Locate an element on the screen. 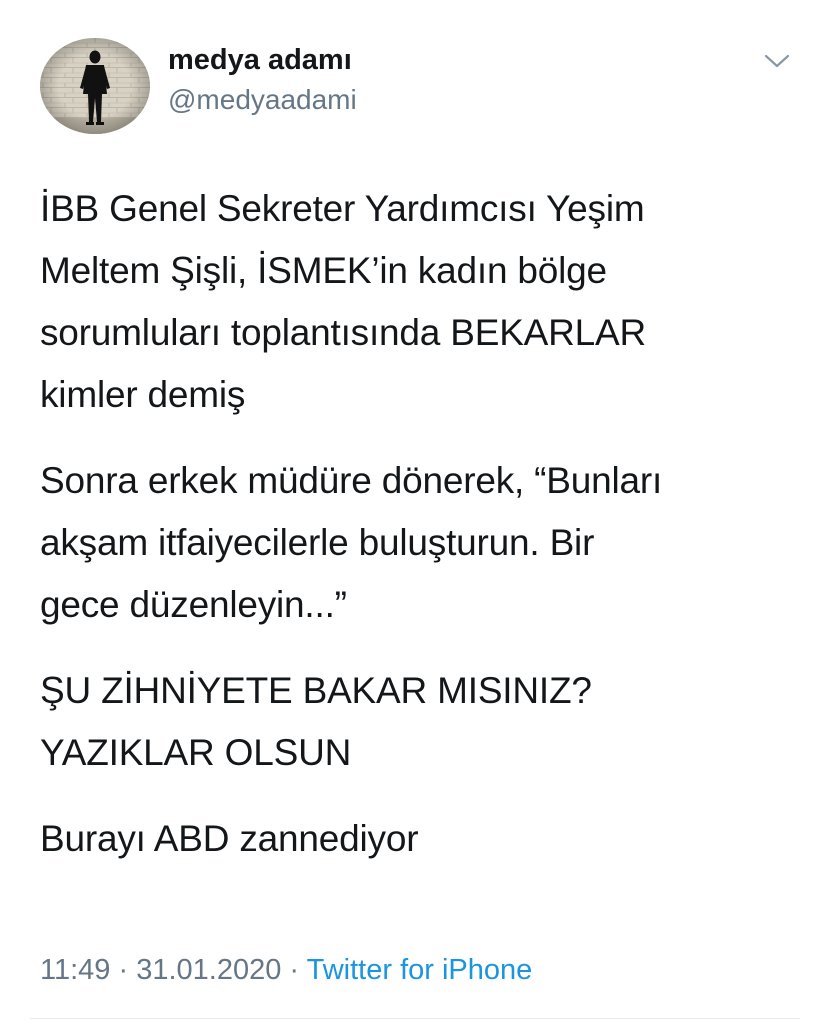  user-handle: @medyaadami is located at coordinates (262, 100).